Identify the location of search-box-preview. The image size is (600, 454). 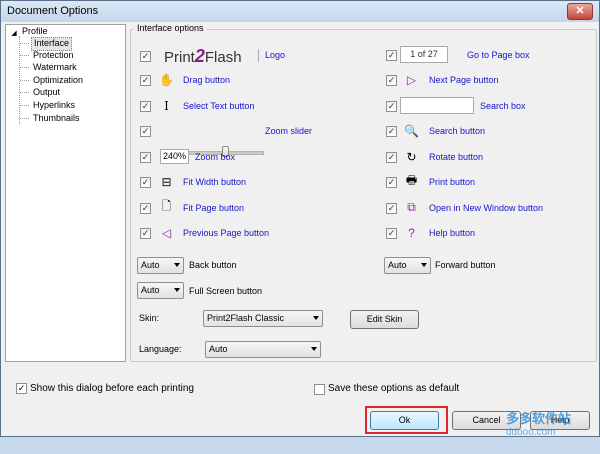
(437, 105).